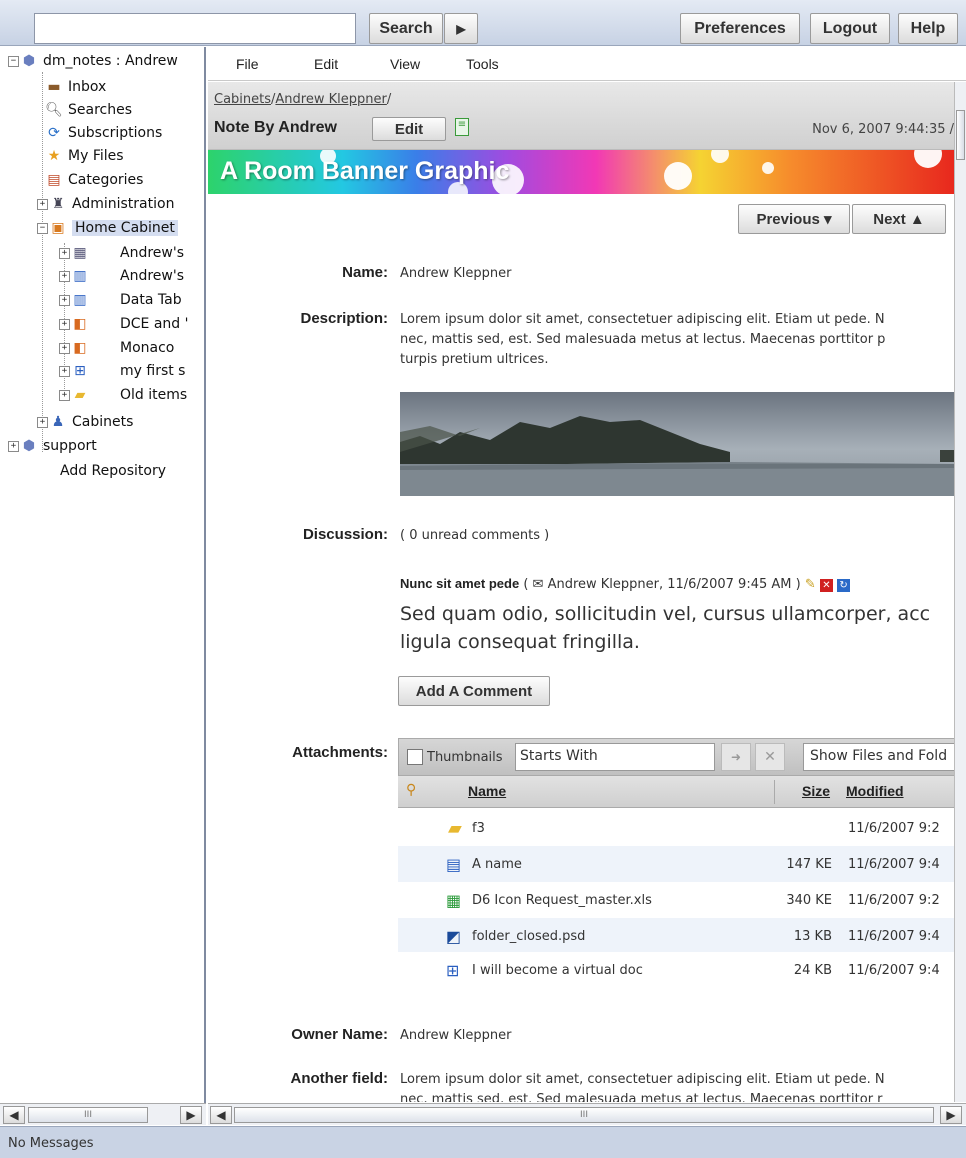  Describe the element at coordinates (242, 99) in the screenshot. I see `breadcrumb-cabinets: Cabinets` at that location.